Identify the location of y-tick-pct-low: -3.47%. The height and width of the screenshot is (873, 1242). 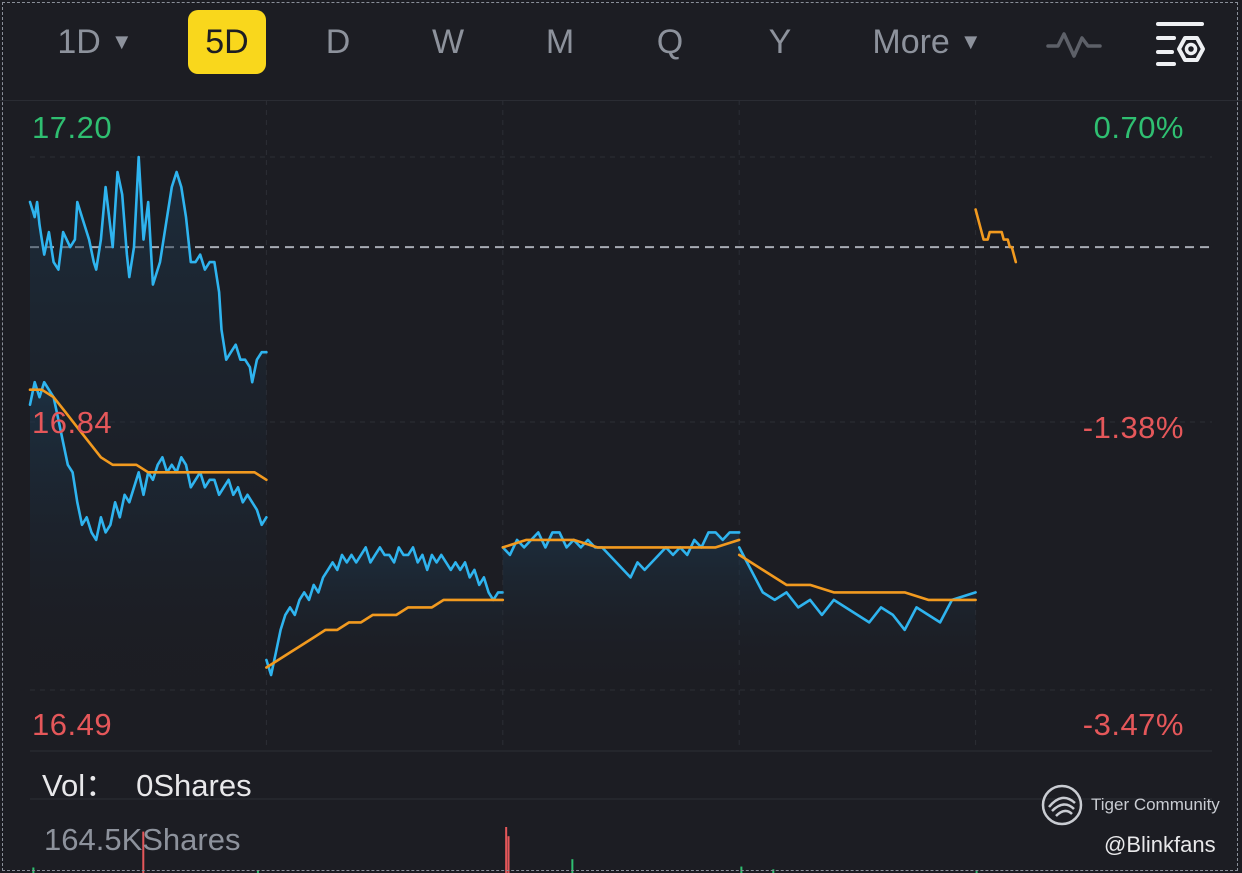
(1133, 724).